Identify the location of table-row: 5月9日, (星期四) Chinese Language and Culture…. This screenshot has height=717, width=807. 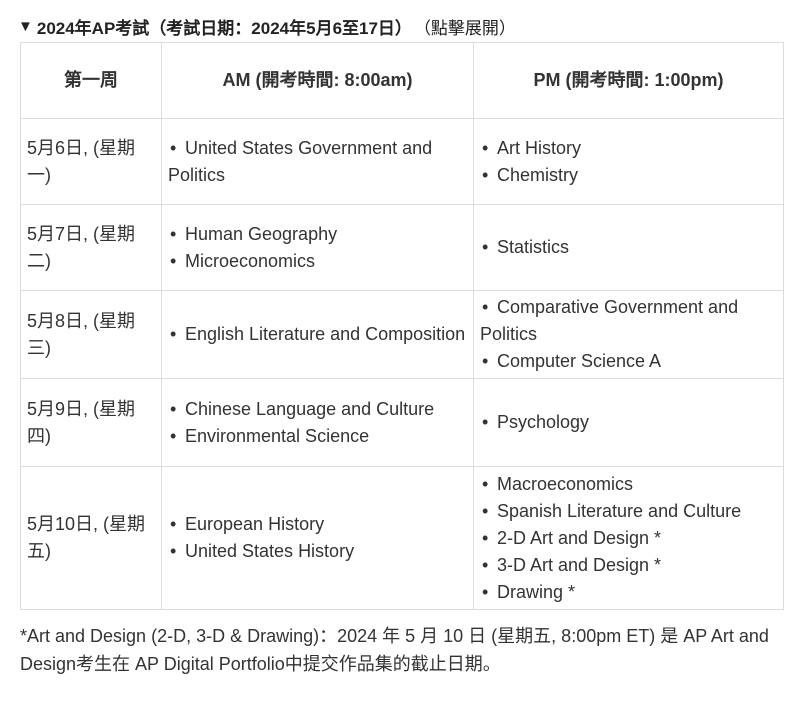
(402, 422).